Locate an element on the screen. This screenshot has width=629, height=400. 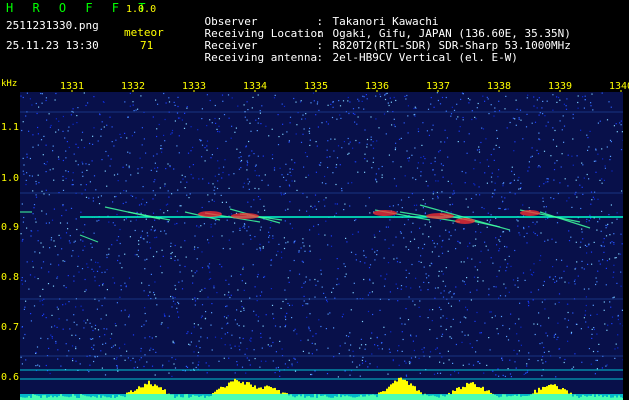
histogram-base is located at coordinates (321, 397).